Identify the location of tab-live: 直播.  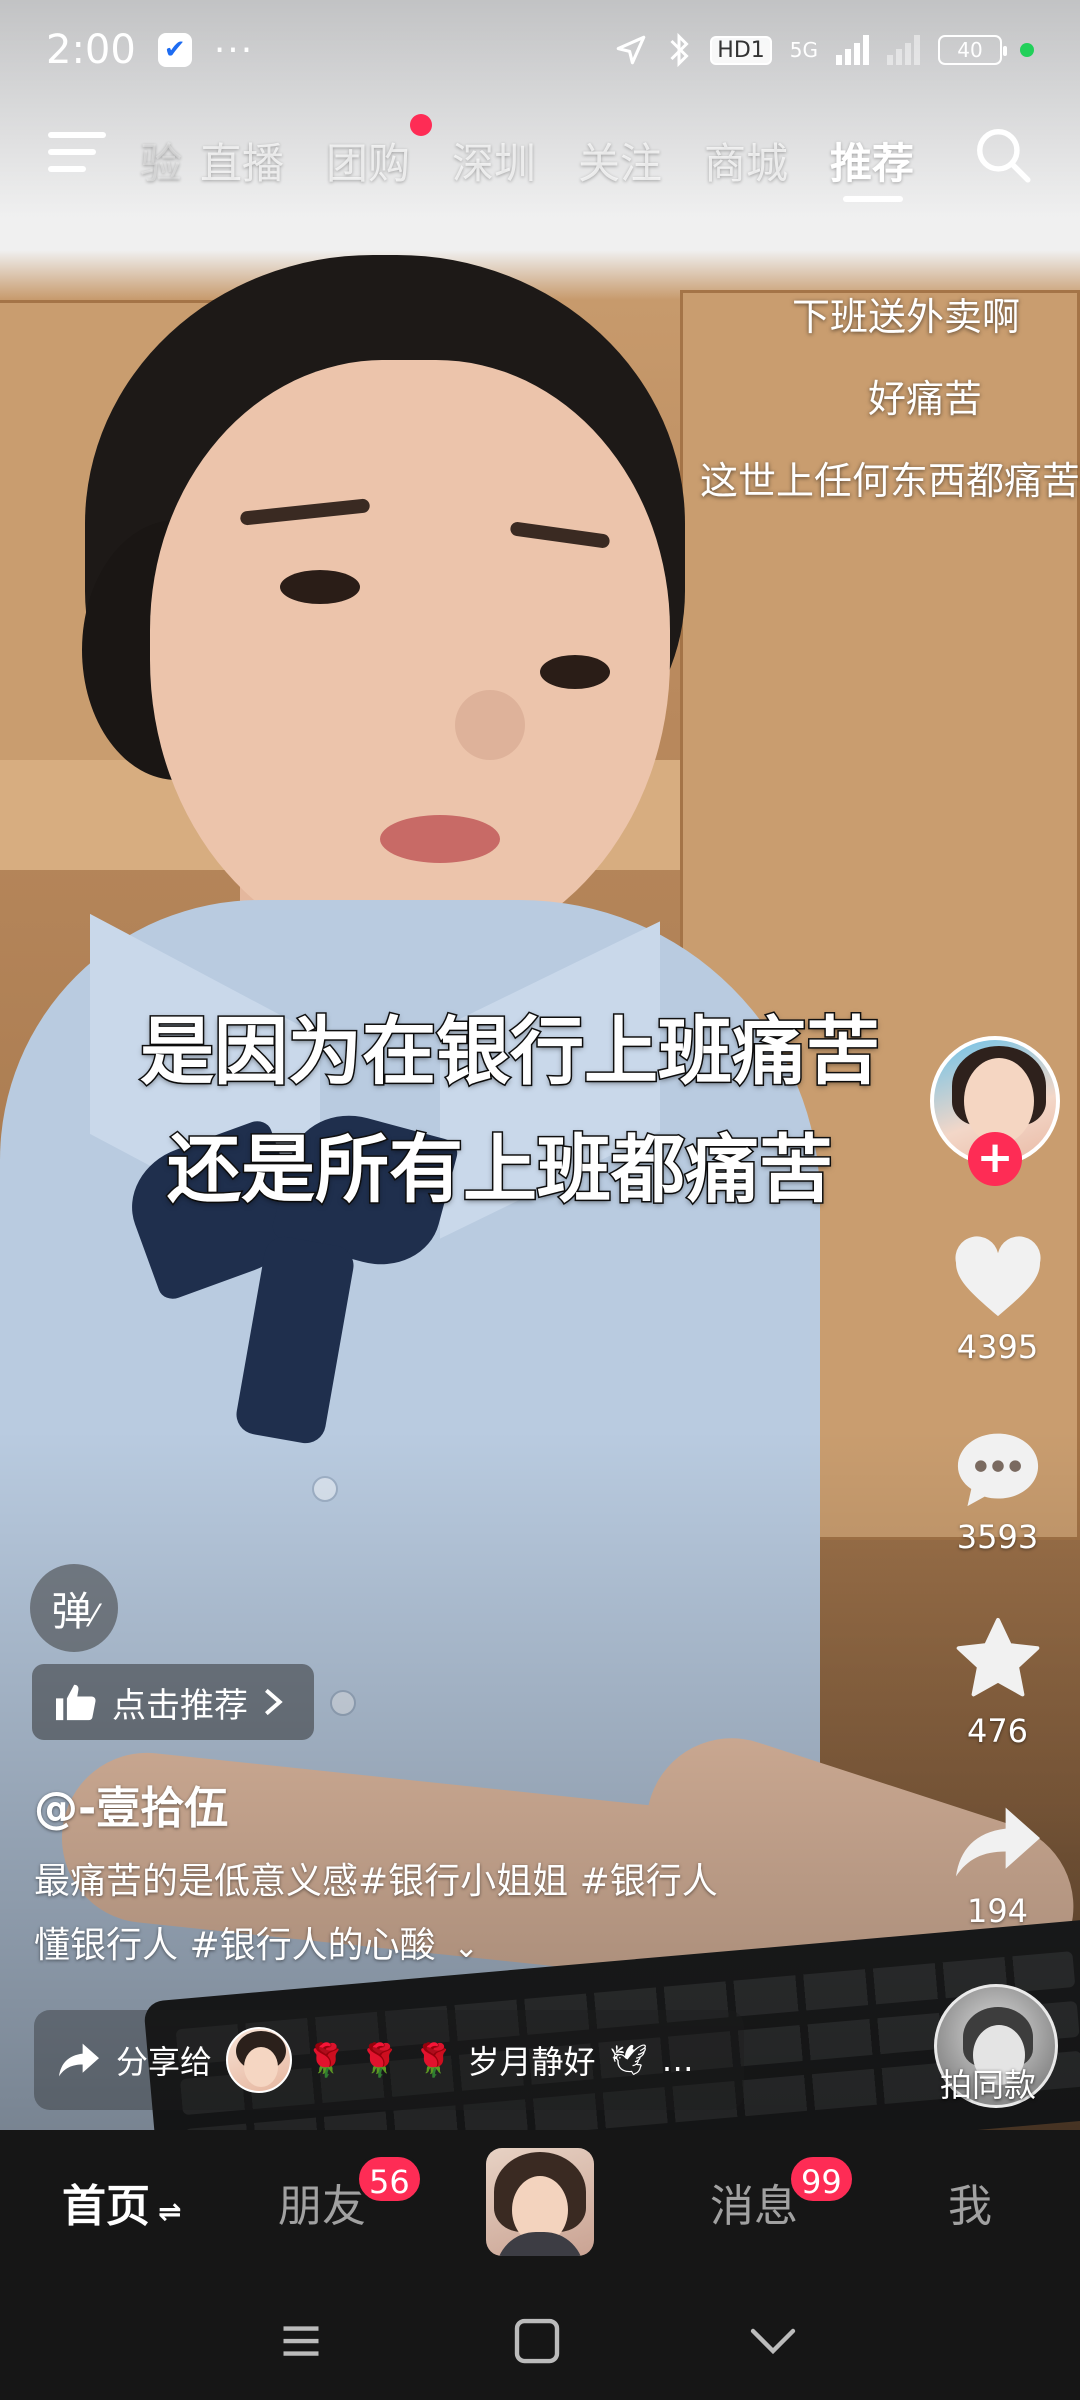
(242, 160).